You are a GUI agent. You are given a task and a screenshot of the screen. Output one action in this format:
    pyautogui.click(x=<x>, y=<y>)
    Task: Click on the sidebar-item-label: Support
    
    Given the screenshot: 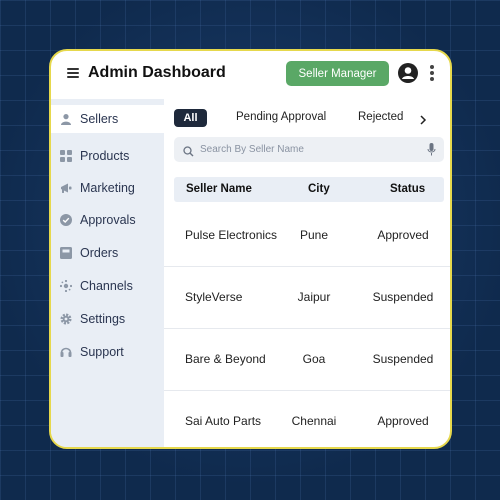 What is the action you would take?
    pyautogui.click(x=102, y=352)
    